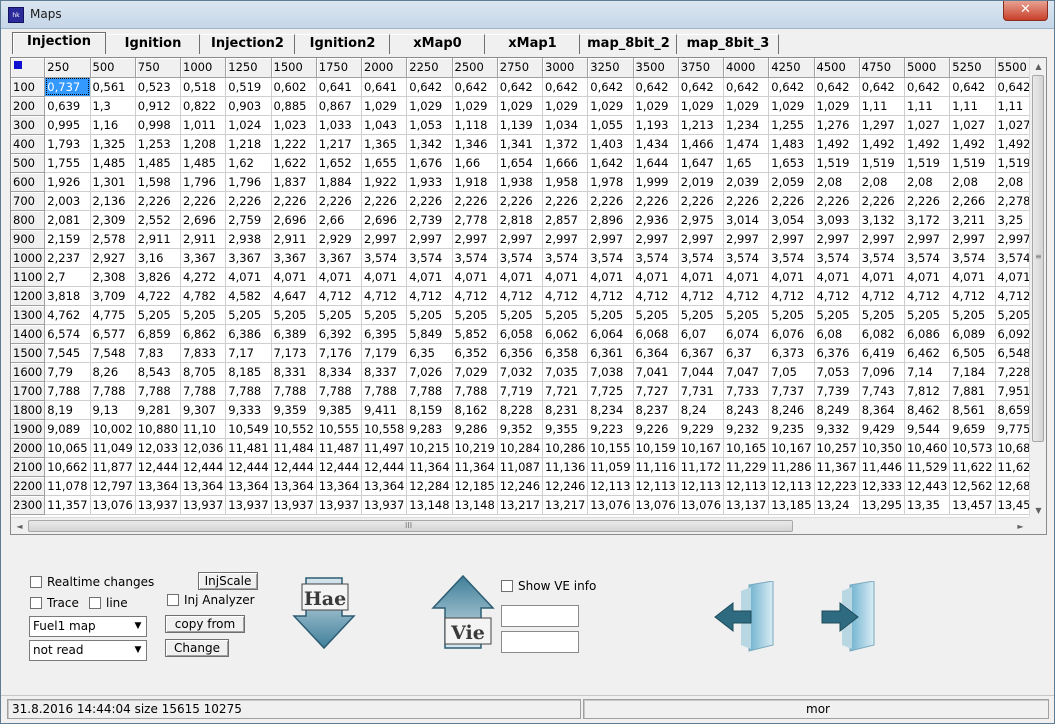 This screenshot has width=1055, height=724. Describe the element at coordinates (294, 220) in the screenshot. I see `grid-cell: 2,696` at that location.